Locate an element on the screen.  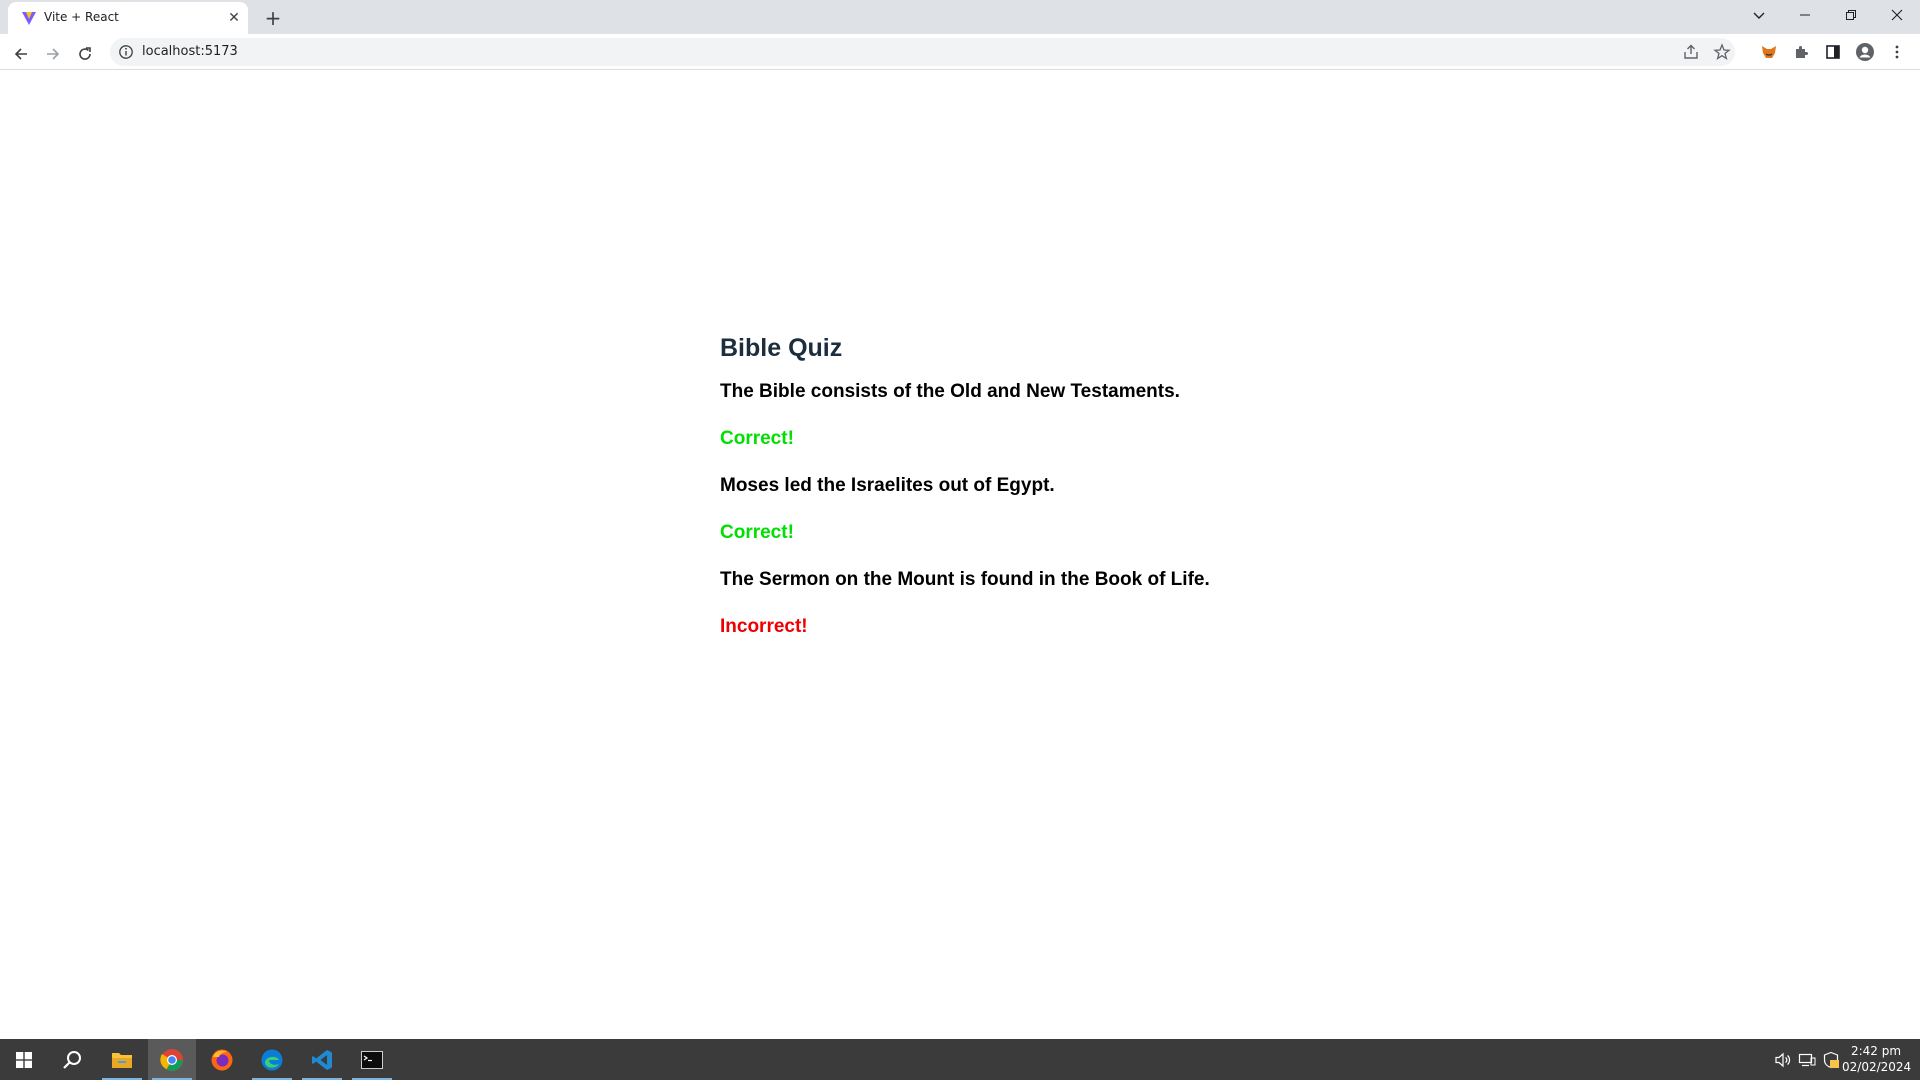
edge-icon is located at coordinates (272, 1059).